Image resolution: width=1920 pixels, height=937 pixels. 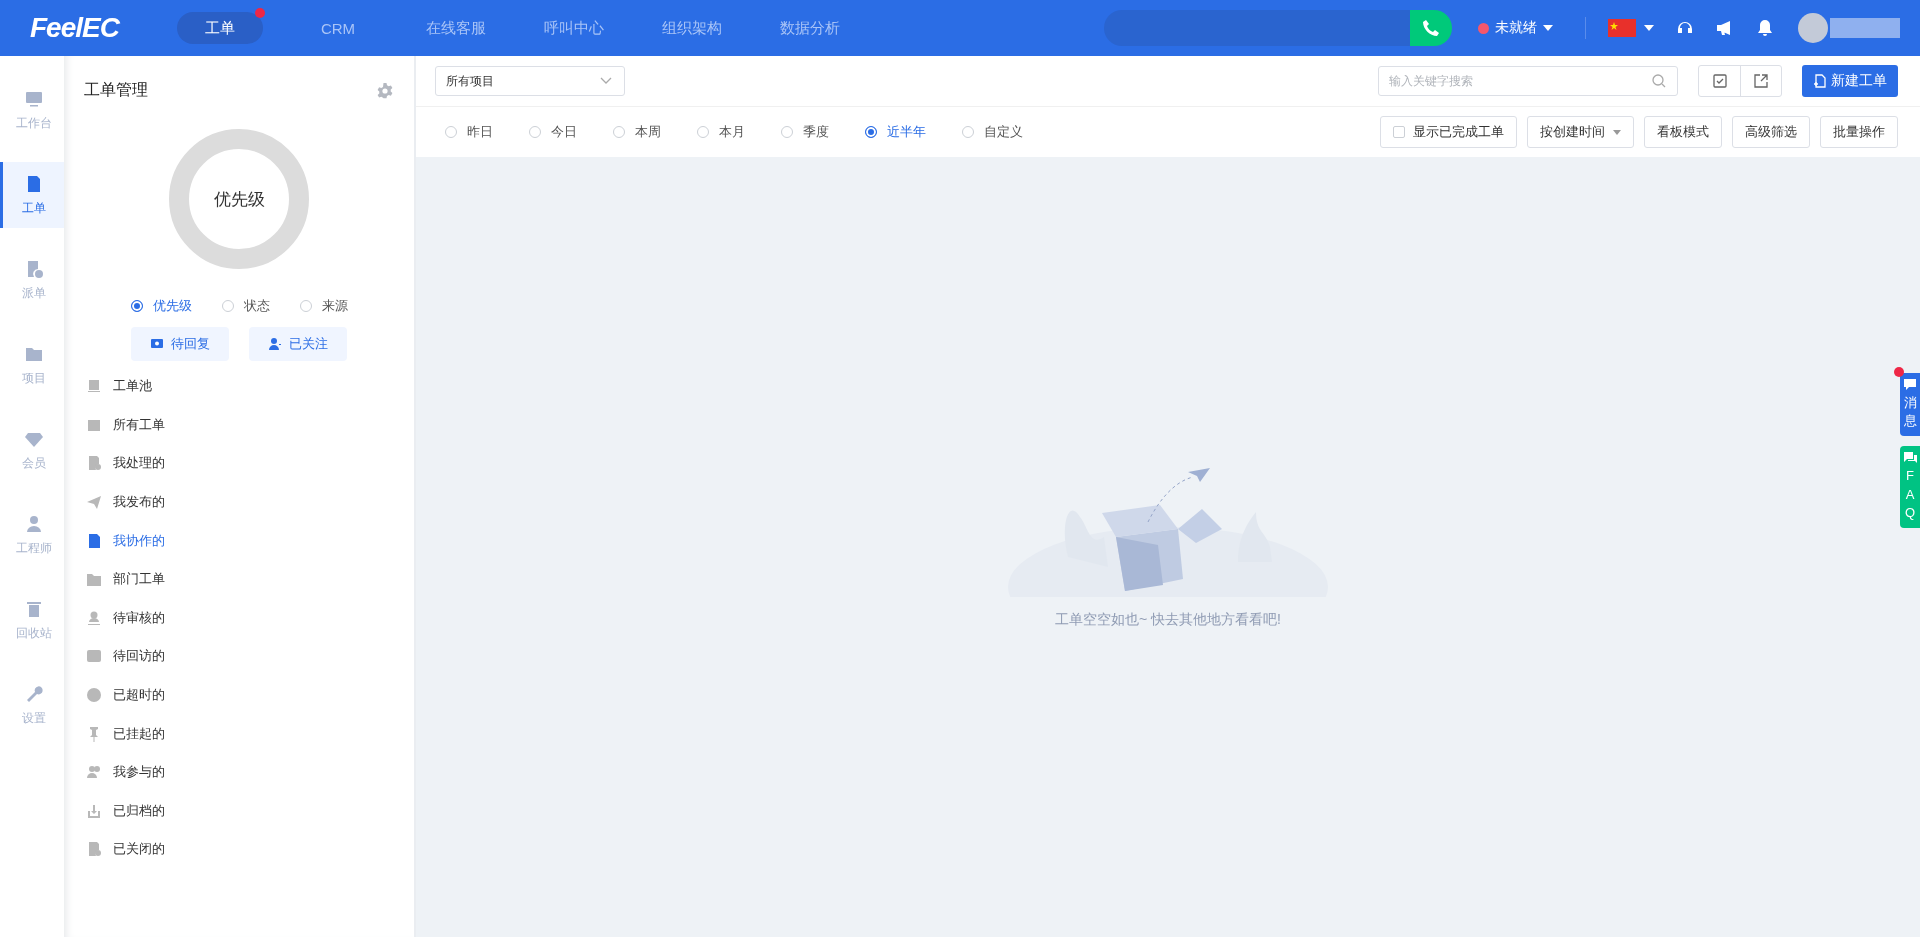 What do you see at coordinates (1850, 81) in the screenshot?
I see `new-ticket-button: 新建工单` at bounding box center [1850, 81].